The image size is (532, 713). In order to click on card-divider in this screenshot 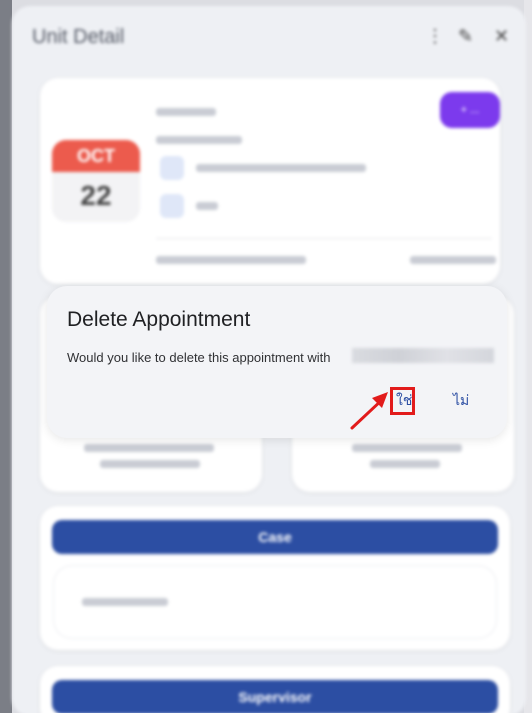, I will do `click(324, 238)`.